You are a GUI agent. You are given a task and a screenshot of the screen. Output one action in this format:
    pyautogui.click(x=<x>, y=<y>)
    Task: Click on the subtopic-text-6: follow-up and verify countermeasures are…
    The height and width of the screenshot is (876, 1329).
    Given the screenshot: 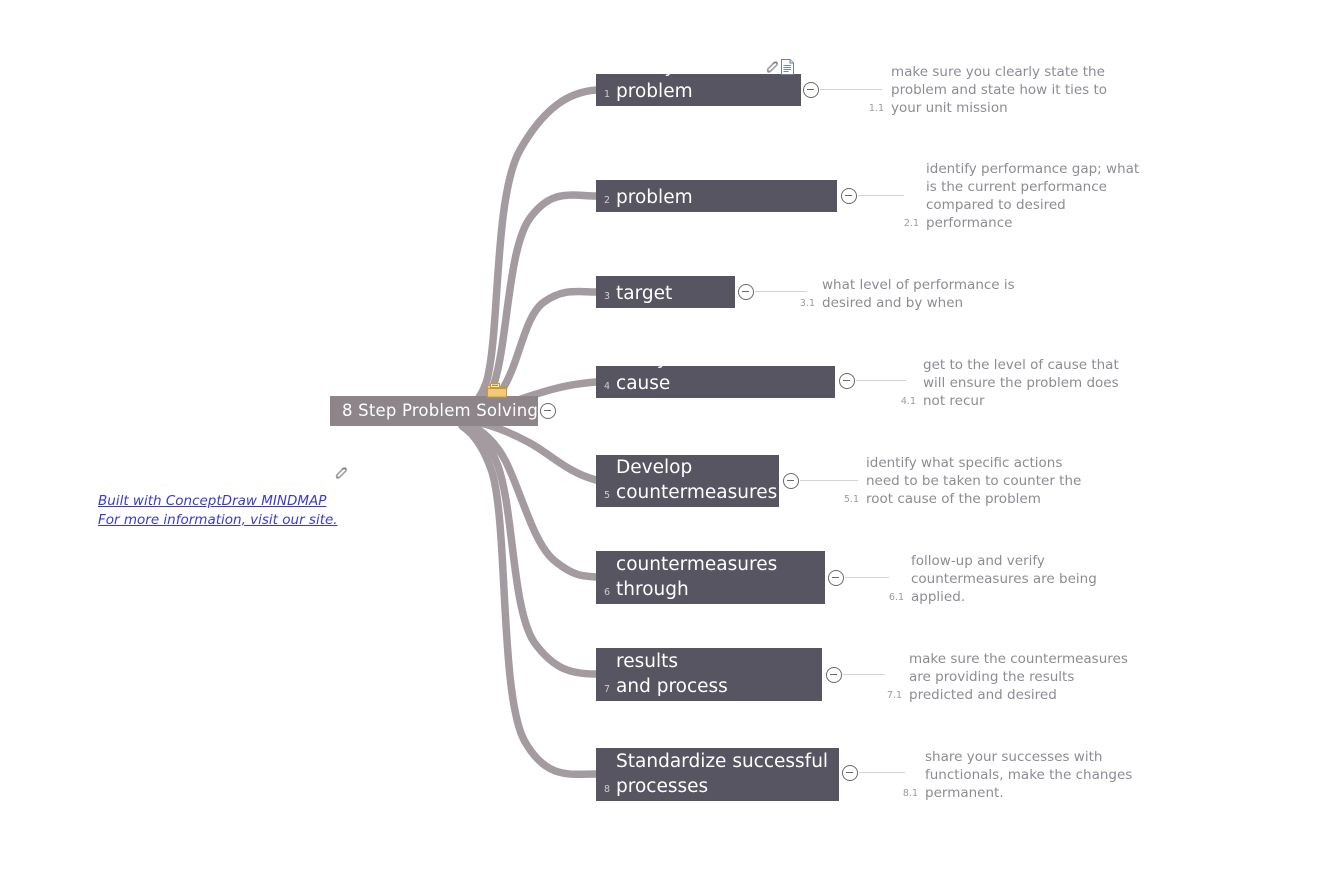 What is the action you would take?
    pyautogui.click(x=1004, y=579)
    